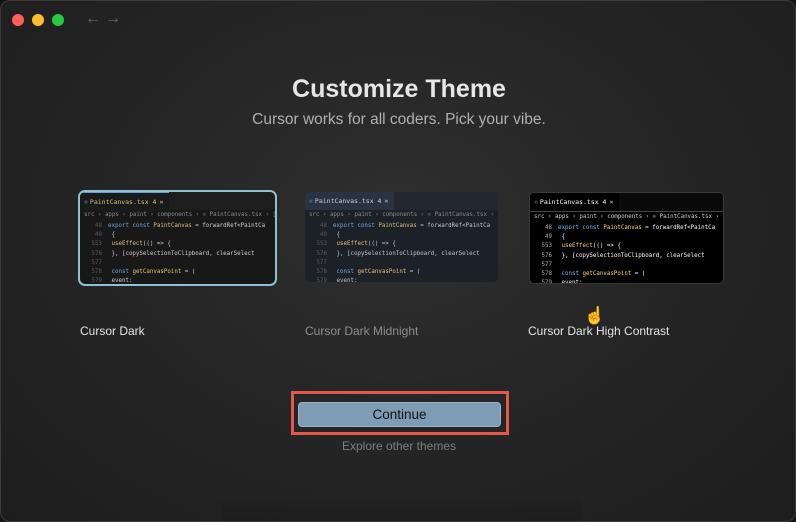  What do you see at coordinates (323, 226) in the screenshot?
I see `line-number: 48` at bounding box center [323, 226].